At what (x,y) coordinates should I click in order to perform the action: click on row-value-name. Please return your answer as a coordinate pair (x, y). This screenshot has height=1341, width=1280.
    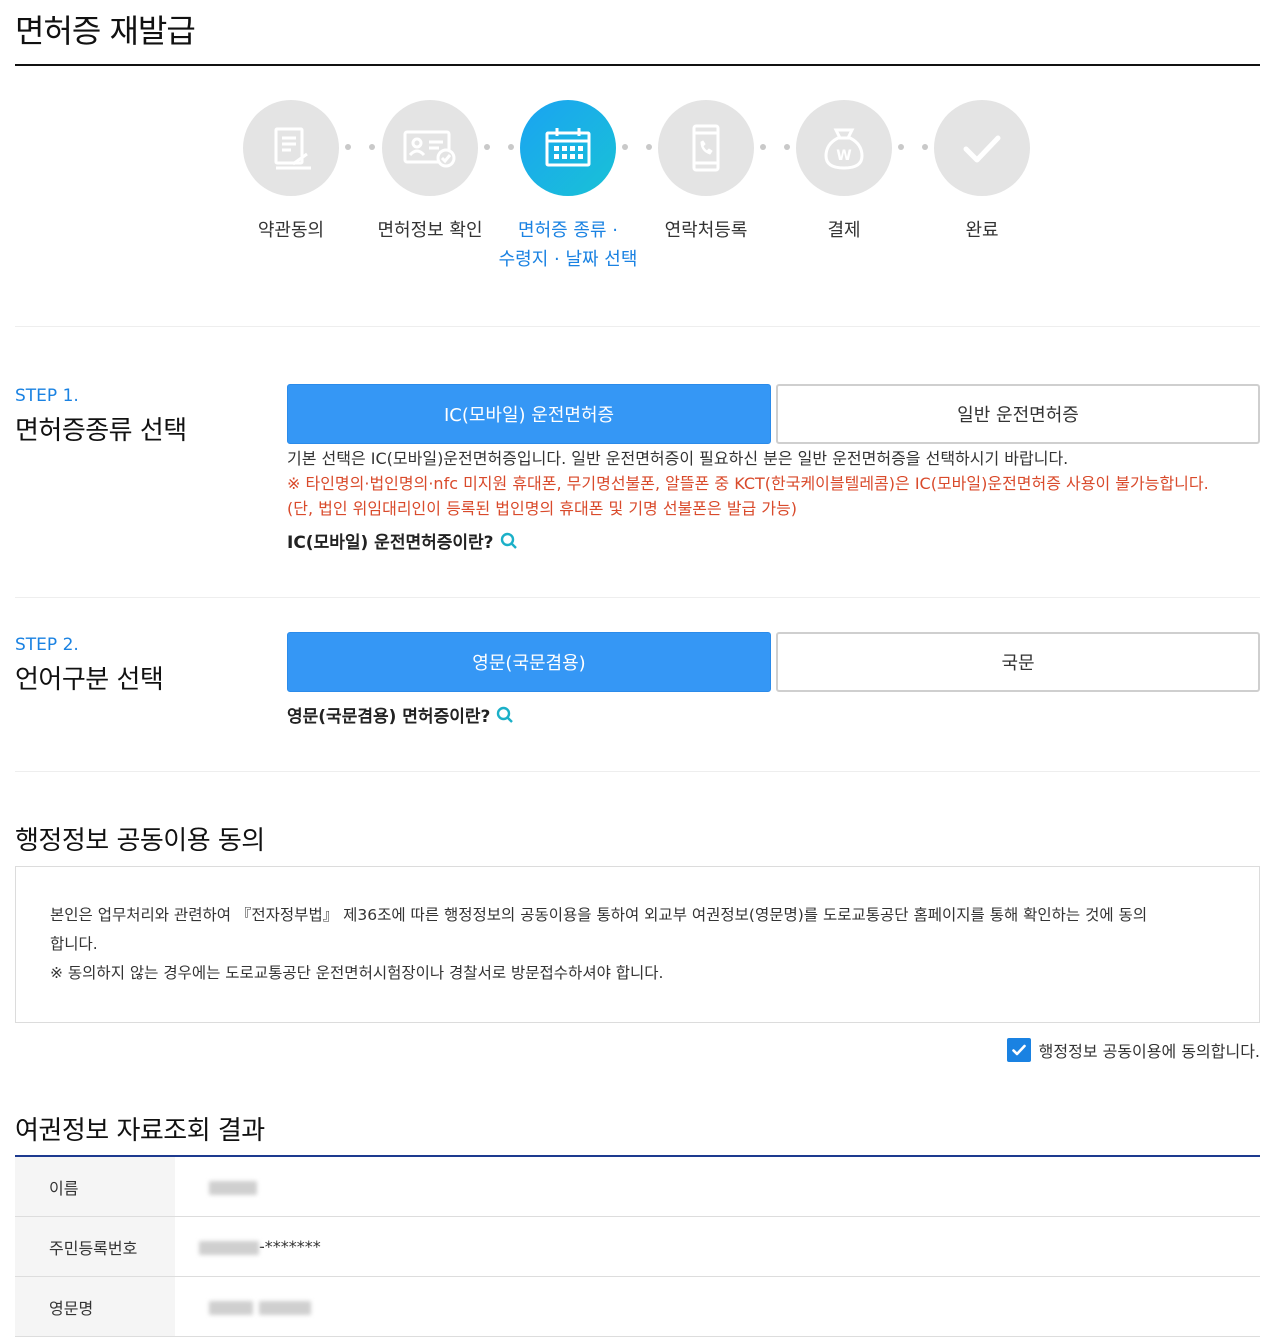
    Looking at the image, I should click on (717, 1187).